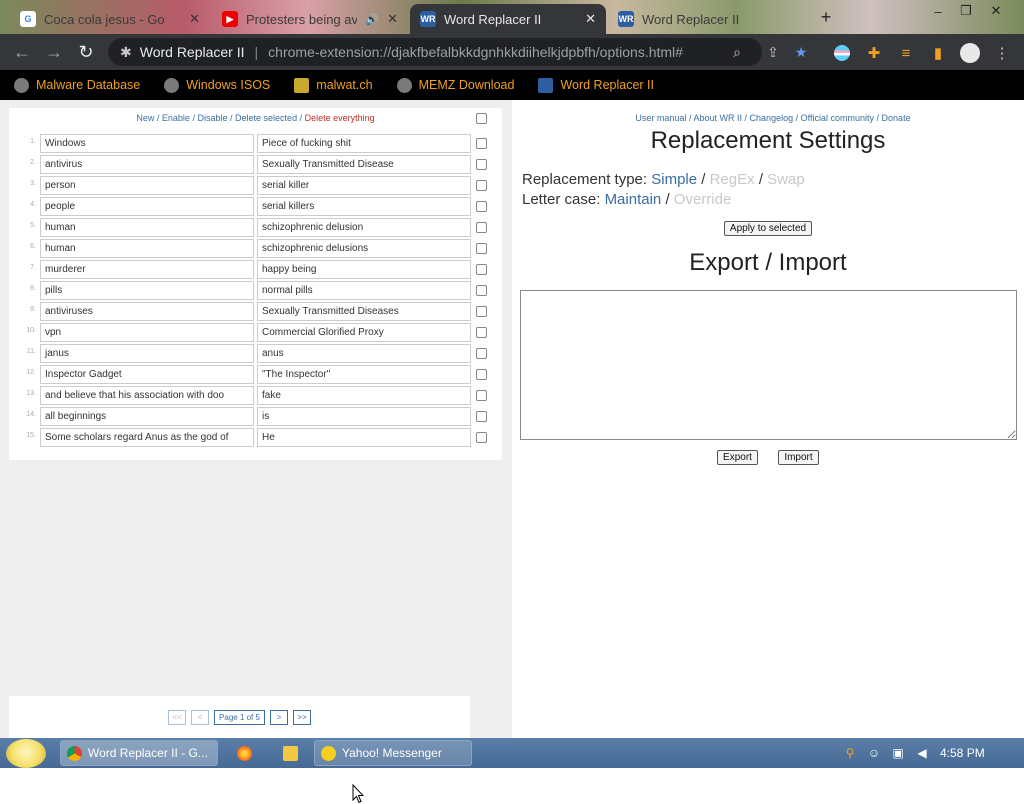 The image size is (1024, 804). I want to click on find-field: person, so click(147, 185).